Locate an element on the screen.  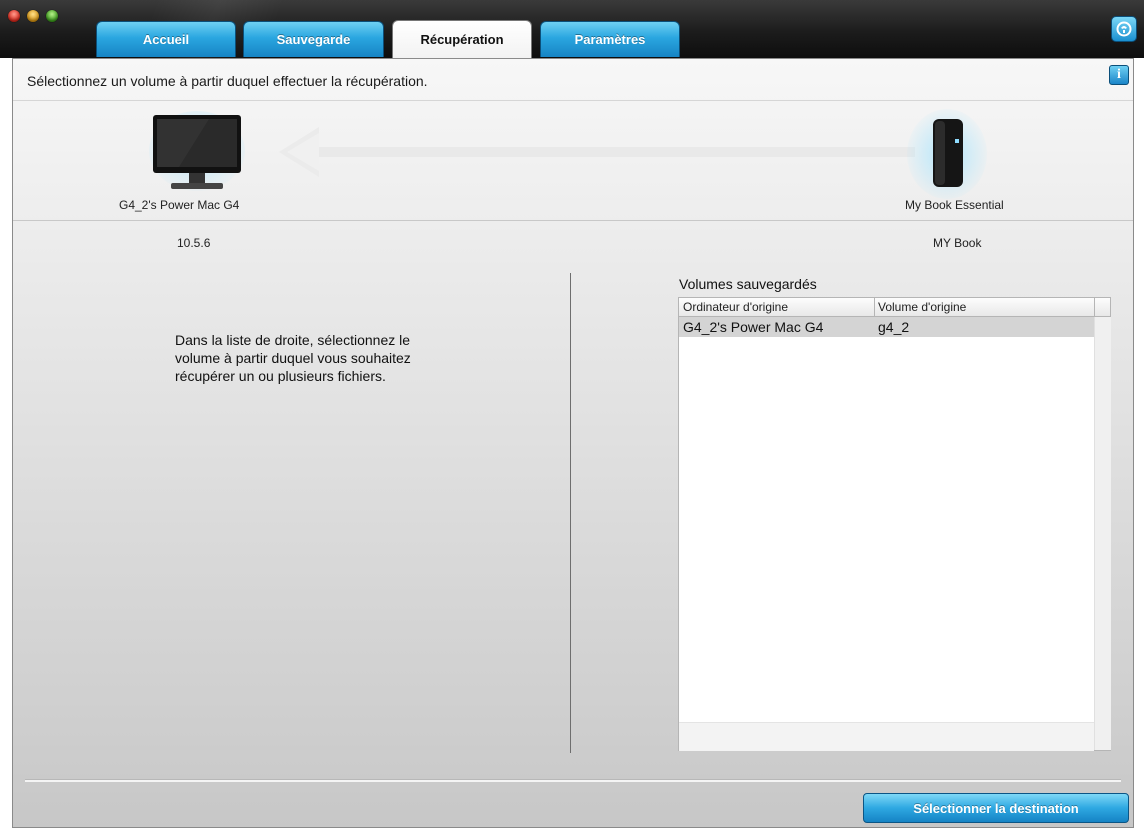
volumes-title: Volumes sauvegardés is located at coordinates (748, 284).